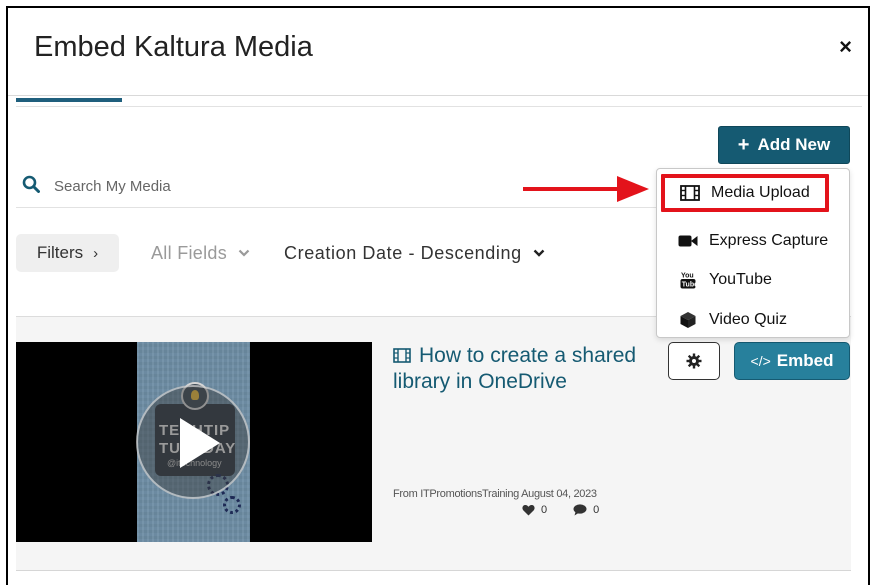  What do you see at coordinates (189, 253) in the screenshot?
I see `fields-label: All Fields` at bounding box center [189, 253].